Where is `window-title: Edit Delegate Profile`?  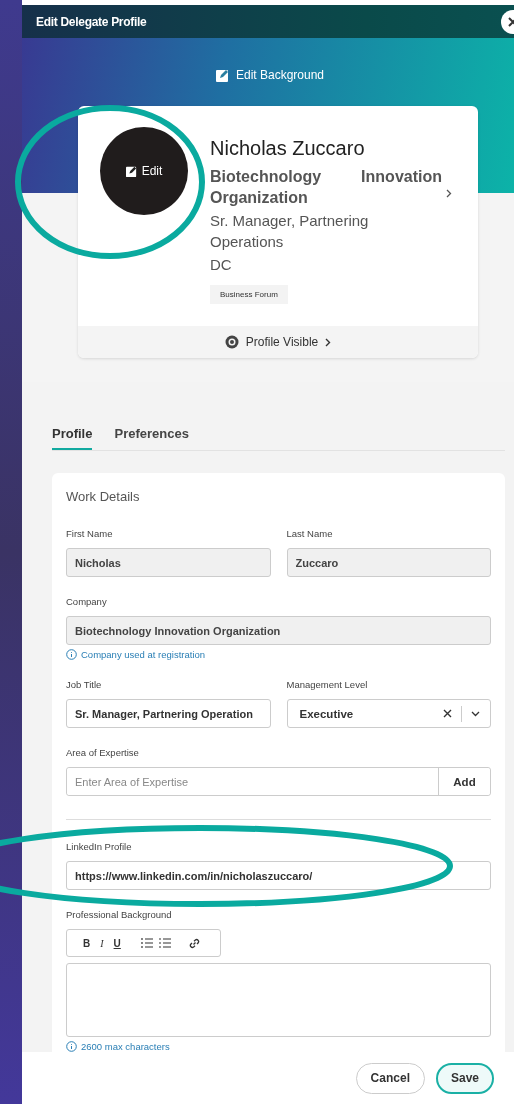 window-title: Edit Delegate Profile is located at coordinates (91, 21).